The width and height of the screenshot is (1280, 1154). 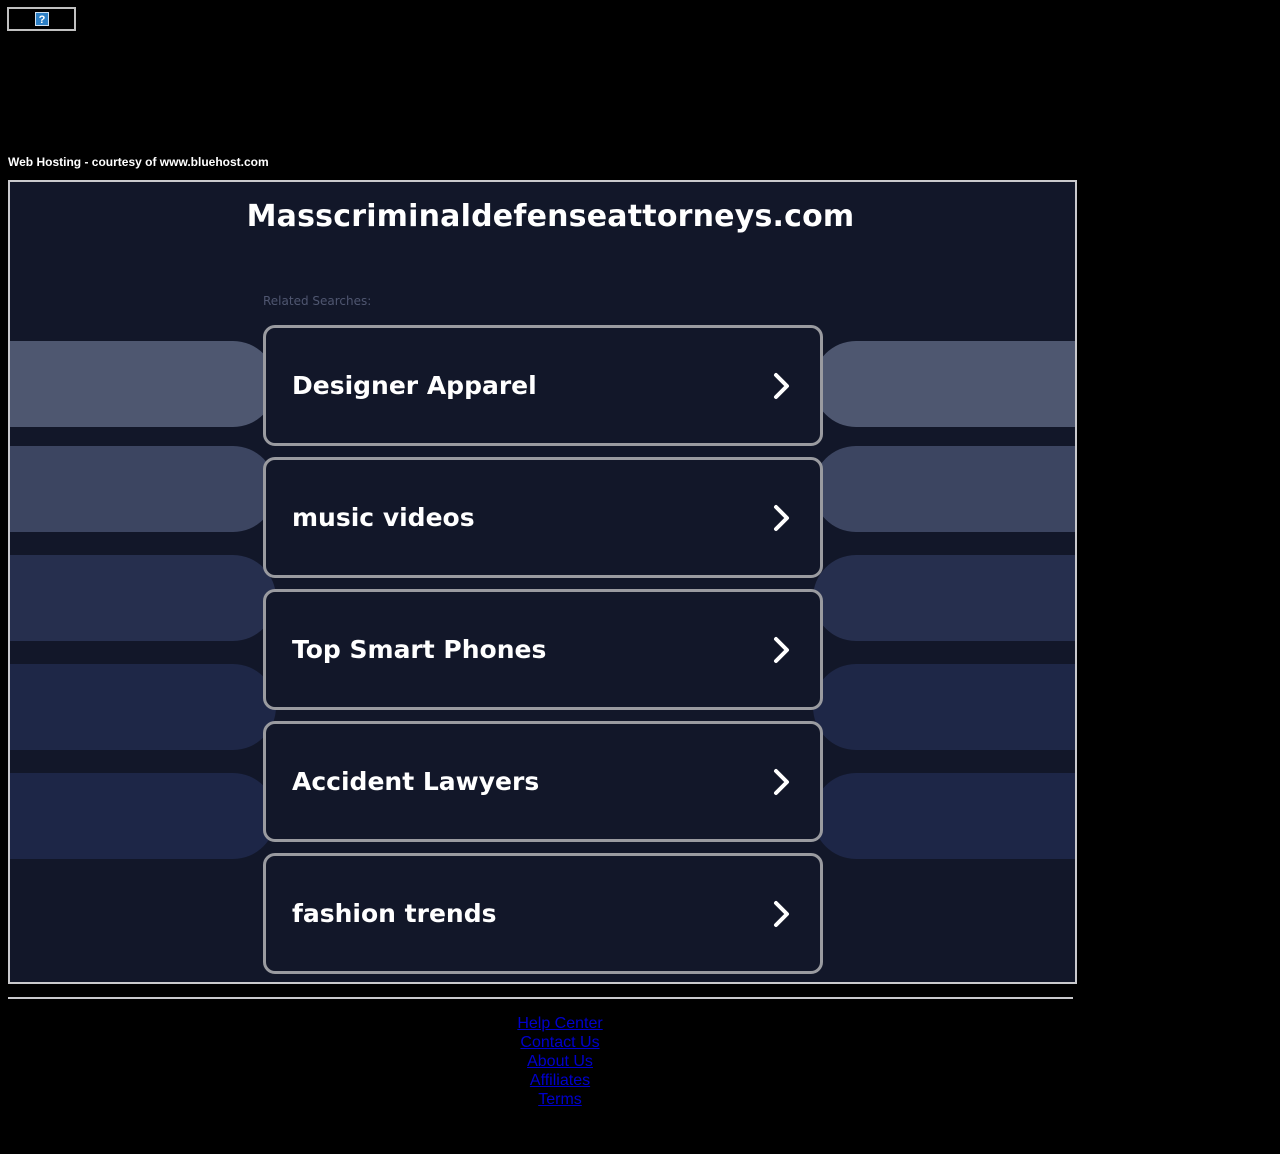 What do you see at coordinates (383, 517) in the screenshot?
I see `search-link-label: music videos` at bounding box center [383, 517].